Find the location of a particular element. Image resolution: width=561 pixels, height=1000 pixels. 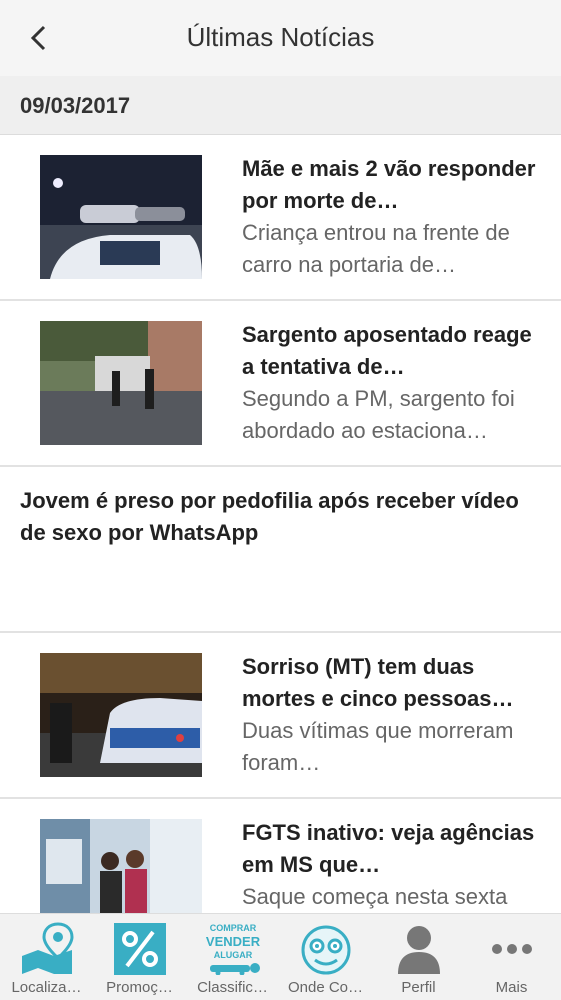

classified-badge-line: ALUGAR is located at coordinates (233, 955).